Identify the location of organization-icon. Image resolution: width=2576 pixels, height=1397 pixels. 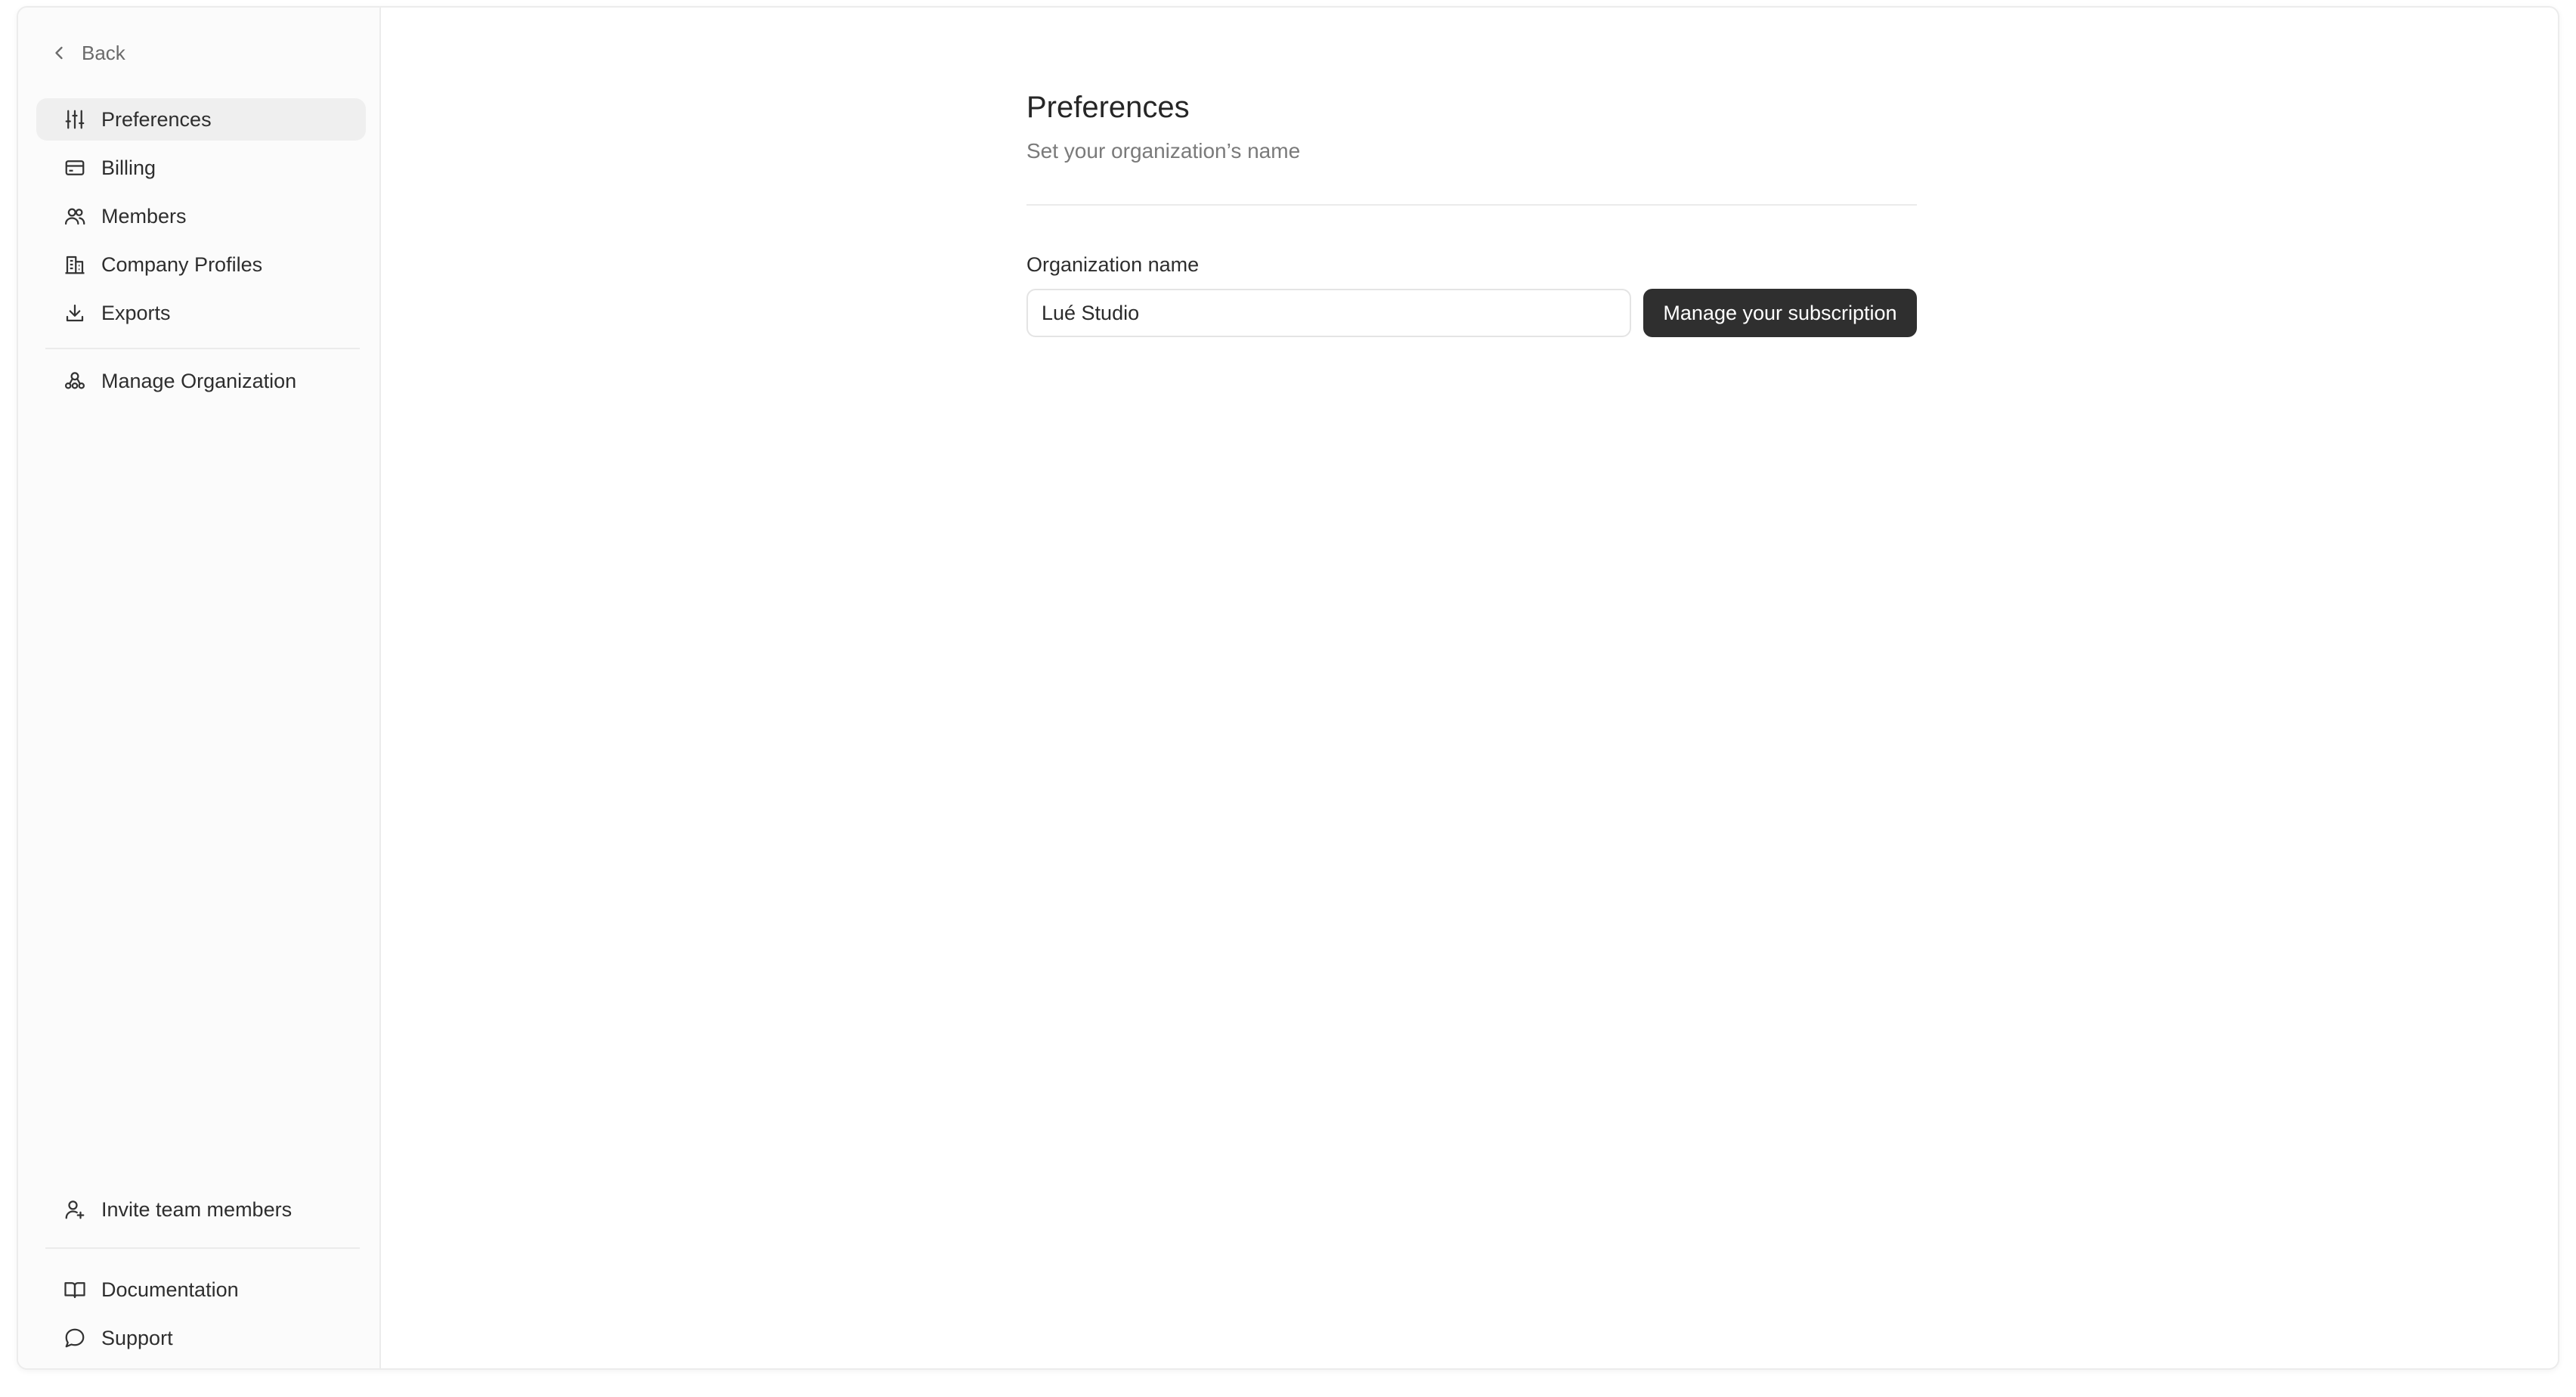
(74, 381).